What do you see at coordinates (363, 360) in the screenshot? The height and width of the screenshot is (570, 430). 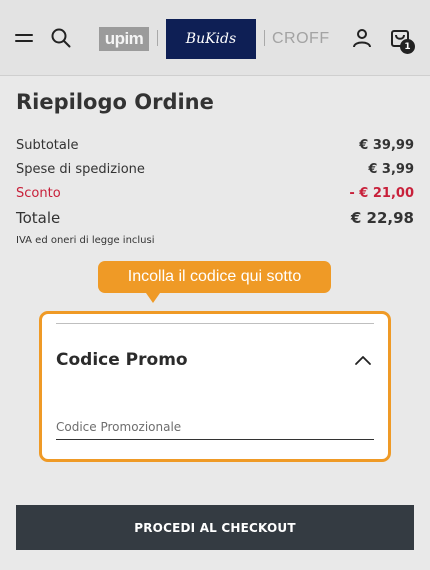 I see `chevron-up-icon` at bounding box center [363, 360].